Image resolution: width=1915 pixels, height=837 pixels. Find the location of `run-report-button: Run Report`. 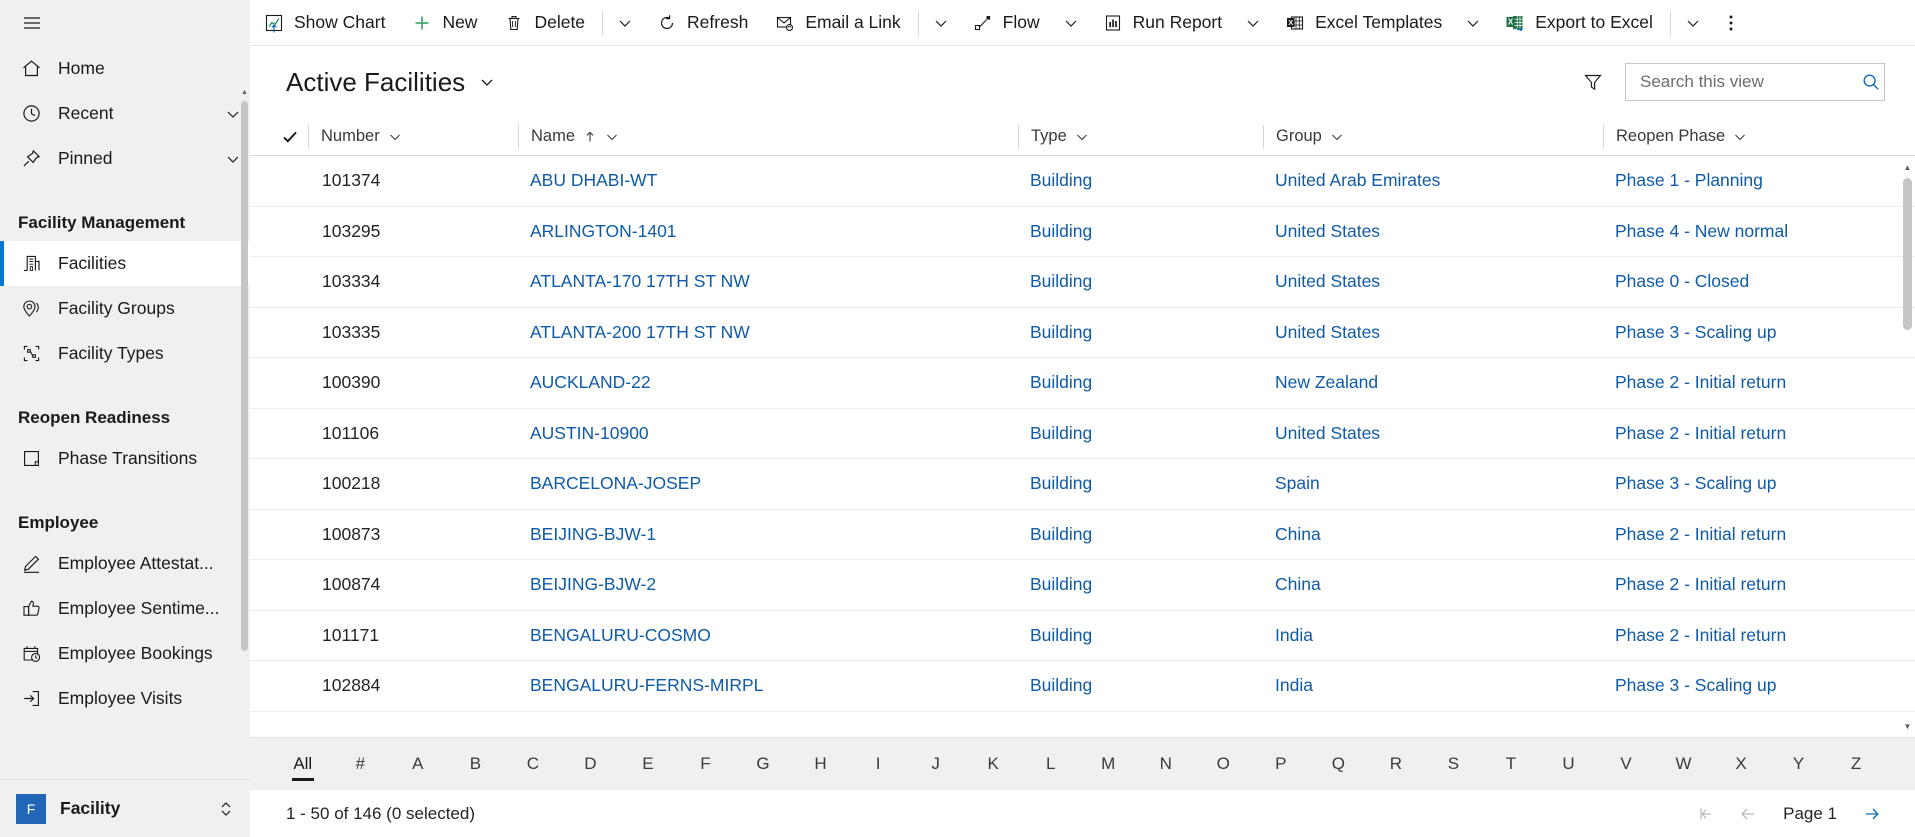

run-report-button: Run Report is located at coordinates (1162, 23).